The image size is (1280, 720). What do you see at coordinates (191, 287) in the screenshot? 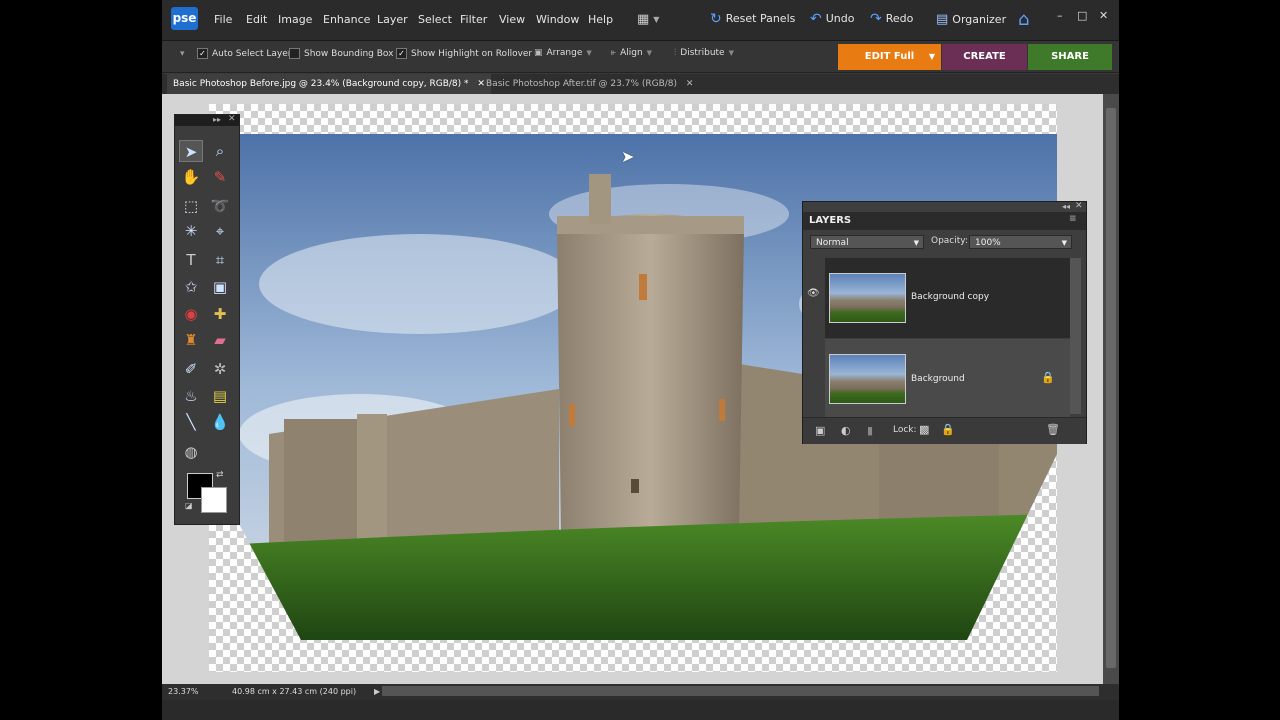
I see `cookie-cutter-tool-icon: ✩` at bounding box center [191, 287].